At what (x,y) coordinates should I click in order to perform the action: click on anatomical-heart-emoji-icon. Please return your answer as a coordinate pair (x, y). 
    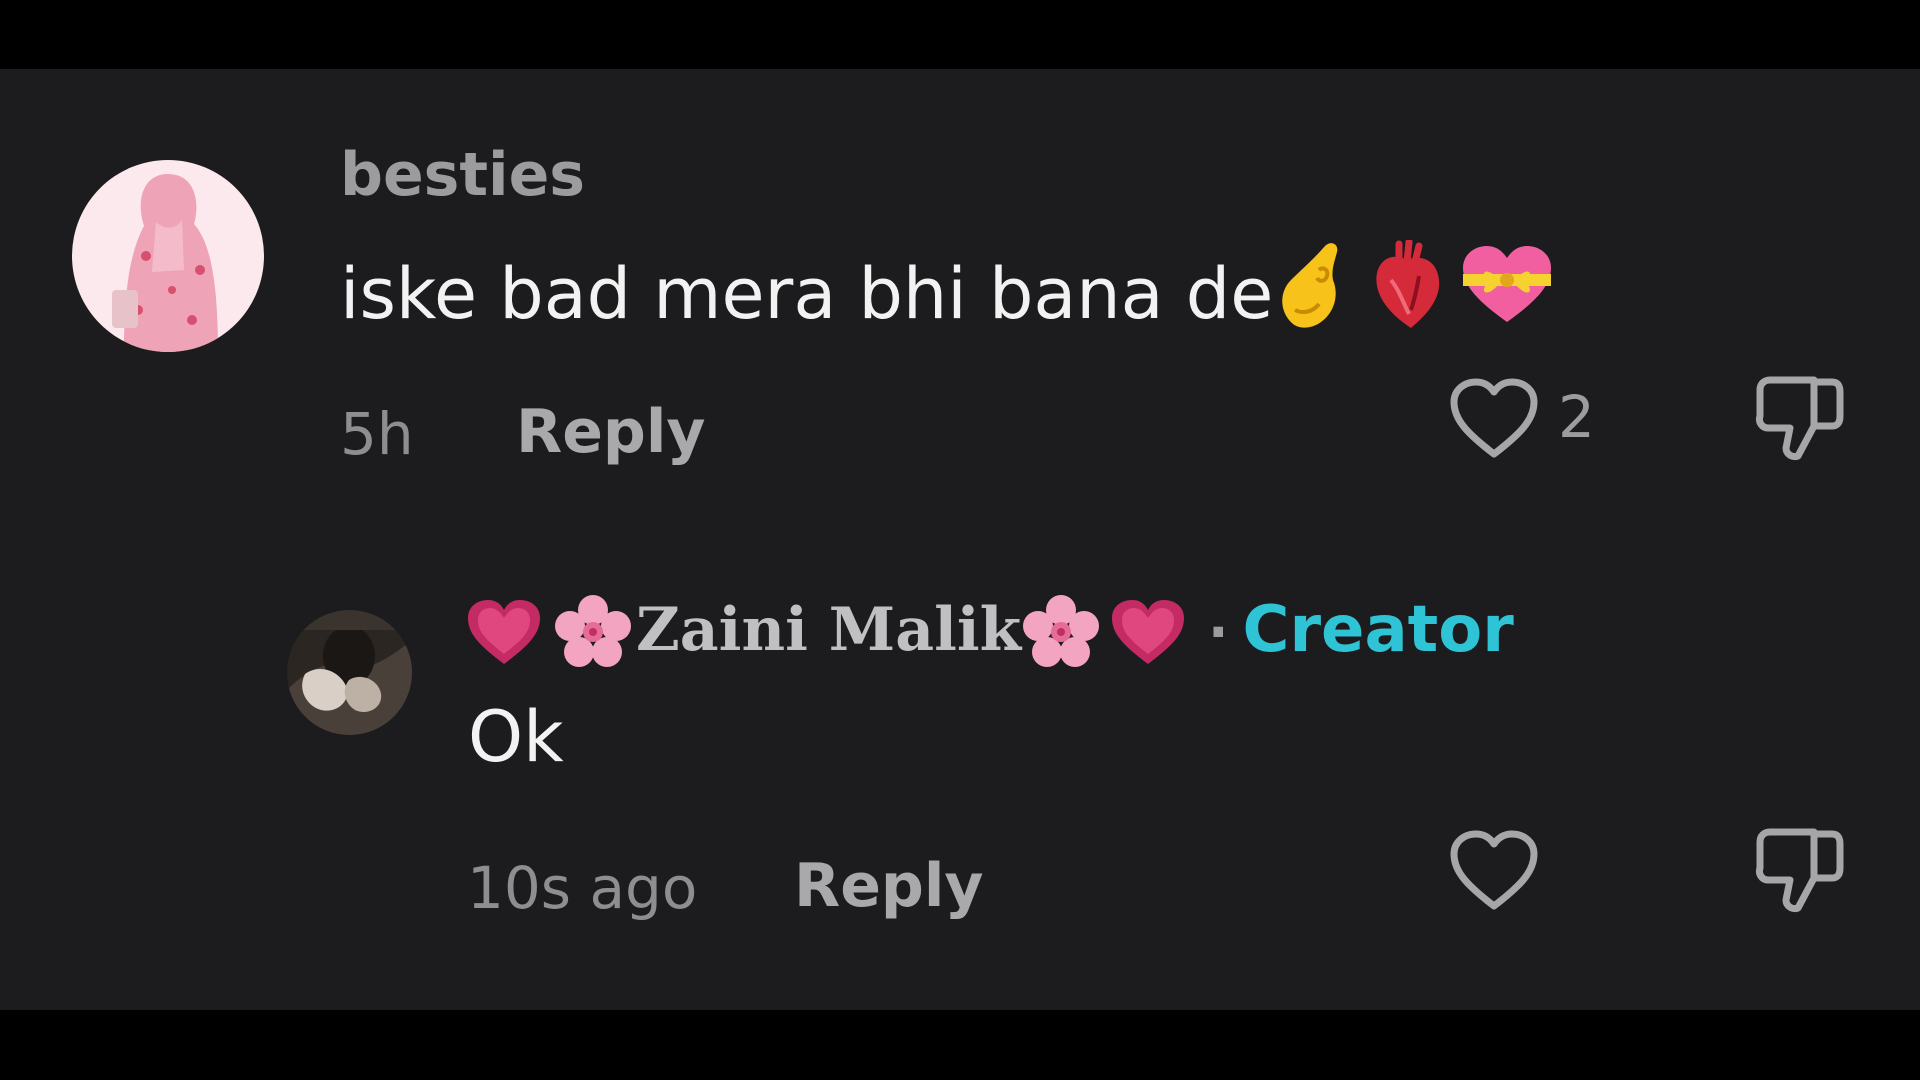
    Looking at the image, I should click on (1407, 293).